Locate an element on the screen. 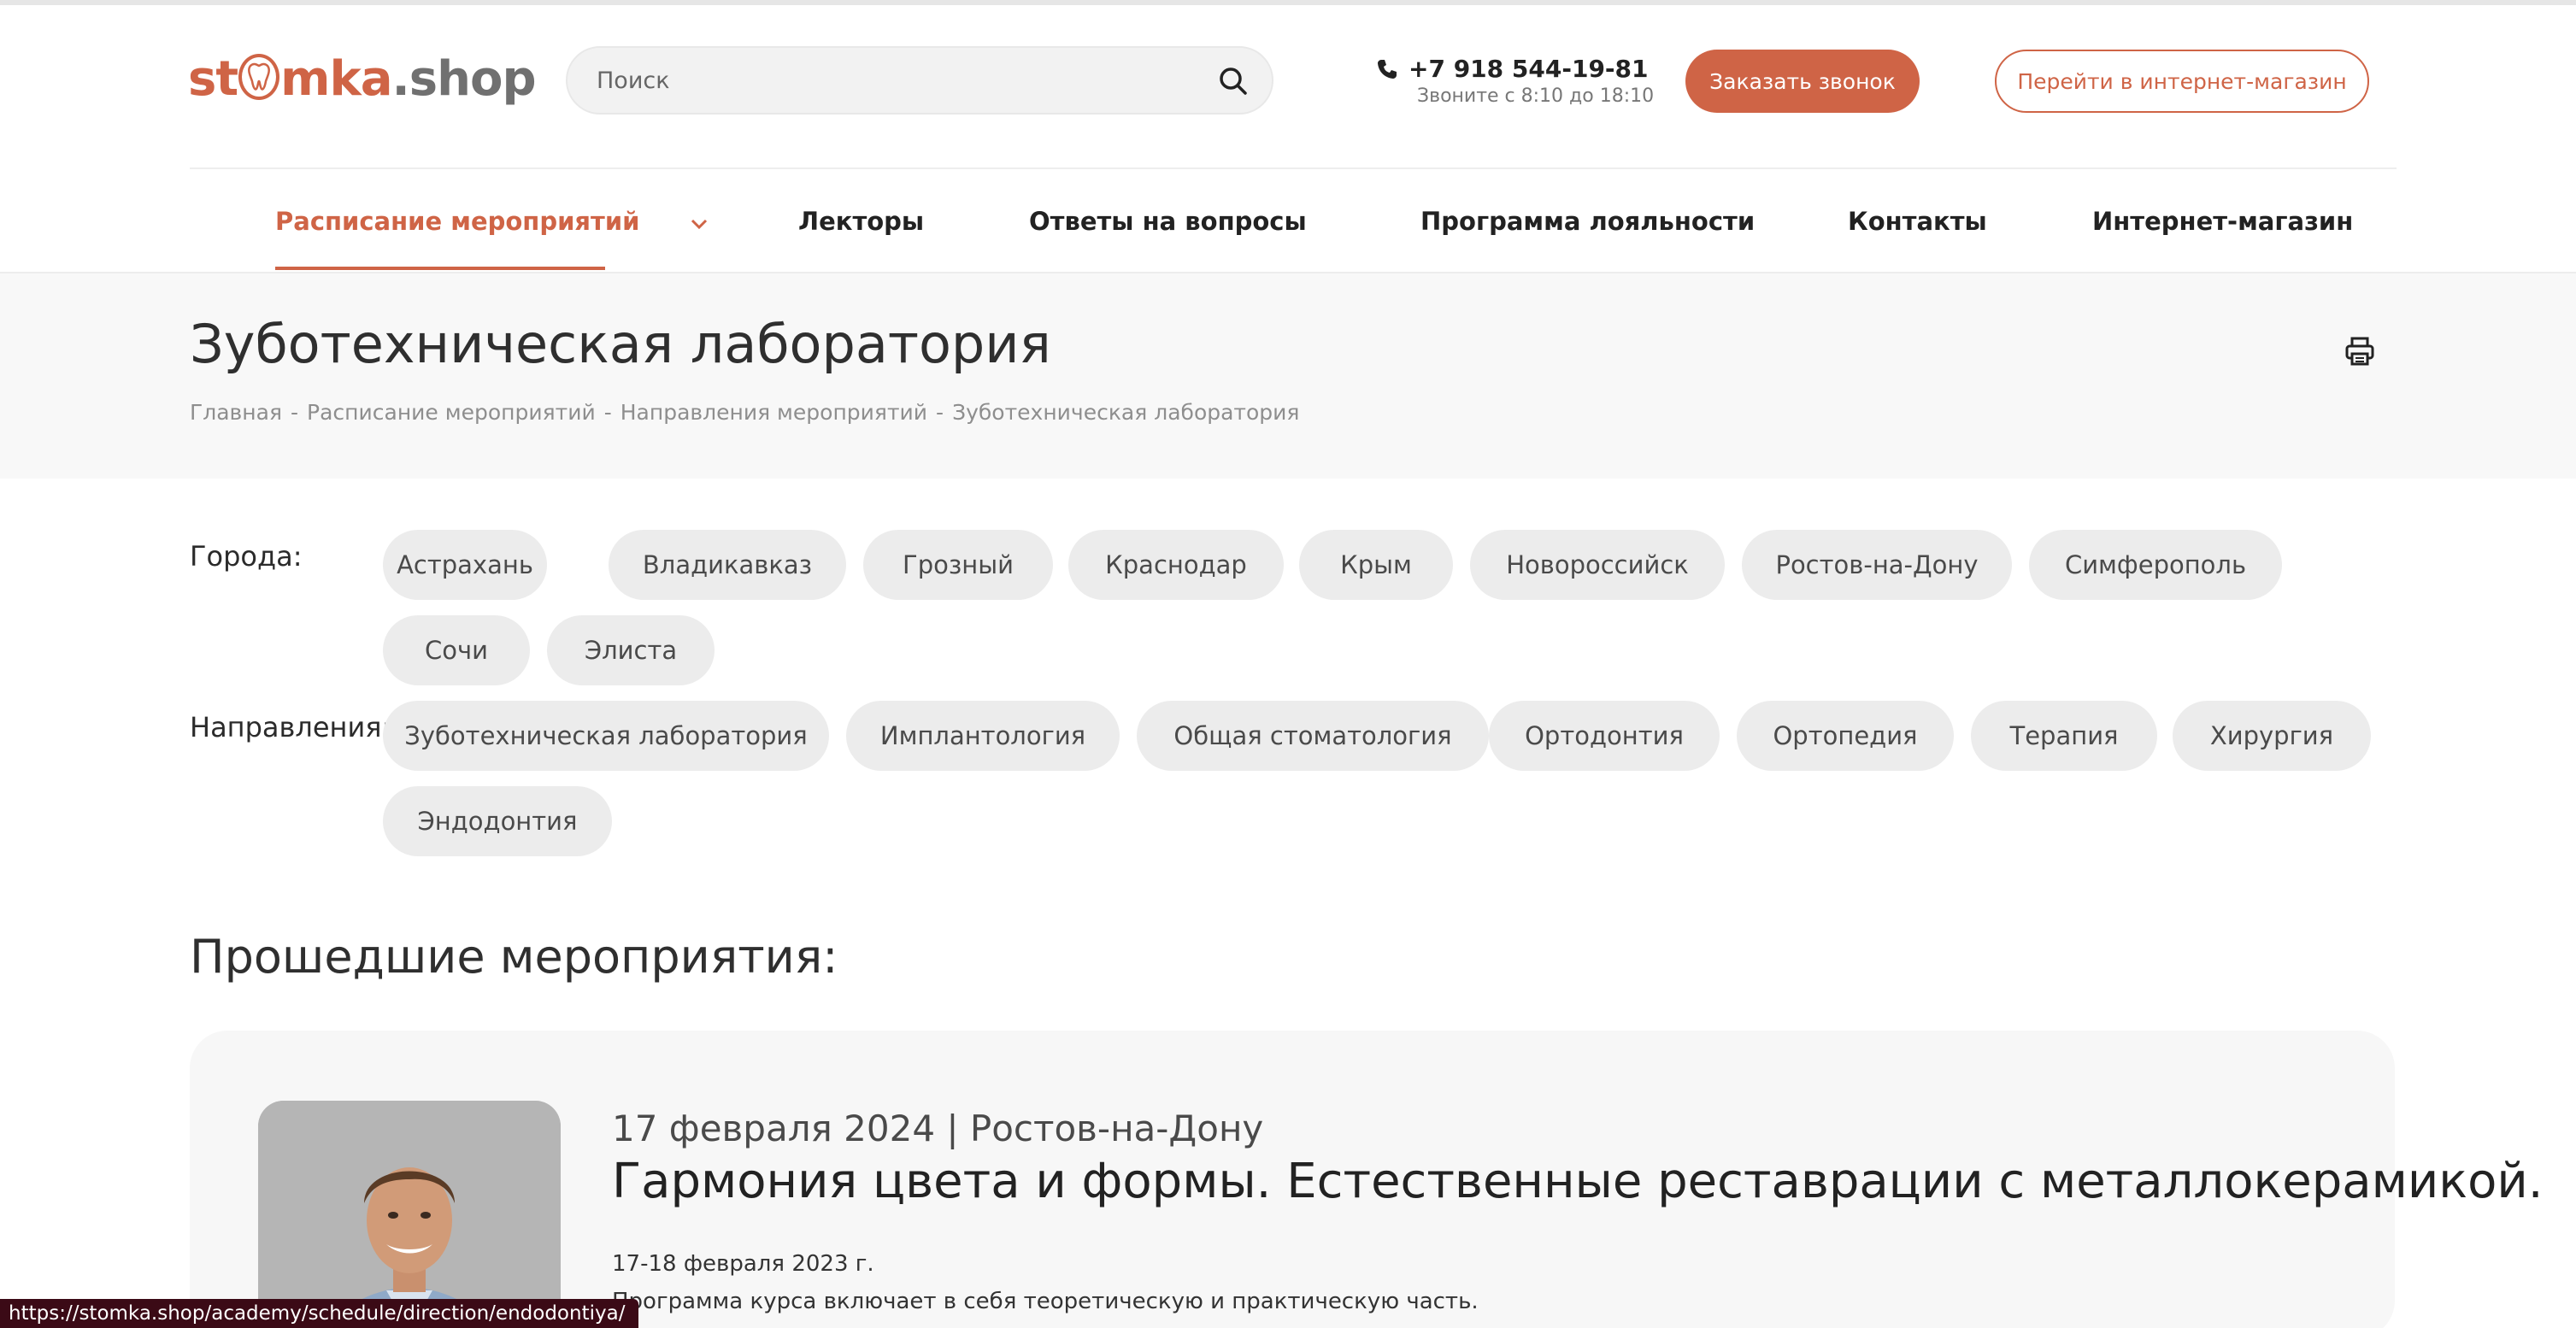 This screenshot has width=2576, height=1328. direction-chip: Зуботехническая лаборатория is located at coordinates (606, 736).